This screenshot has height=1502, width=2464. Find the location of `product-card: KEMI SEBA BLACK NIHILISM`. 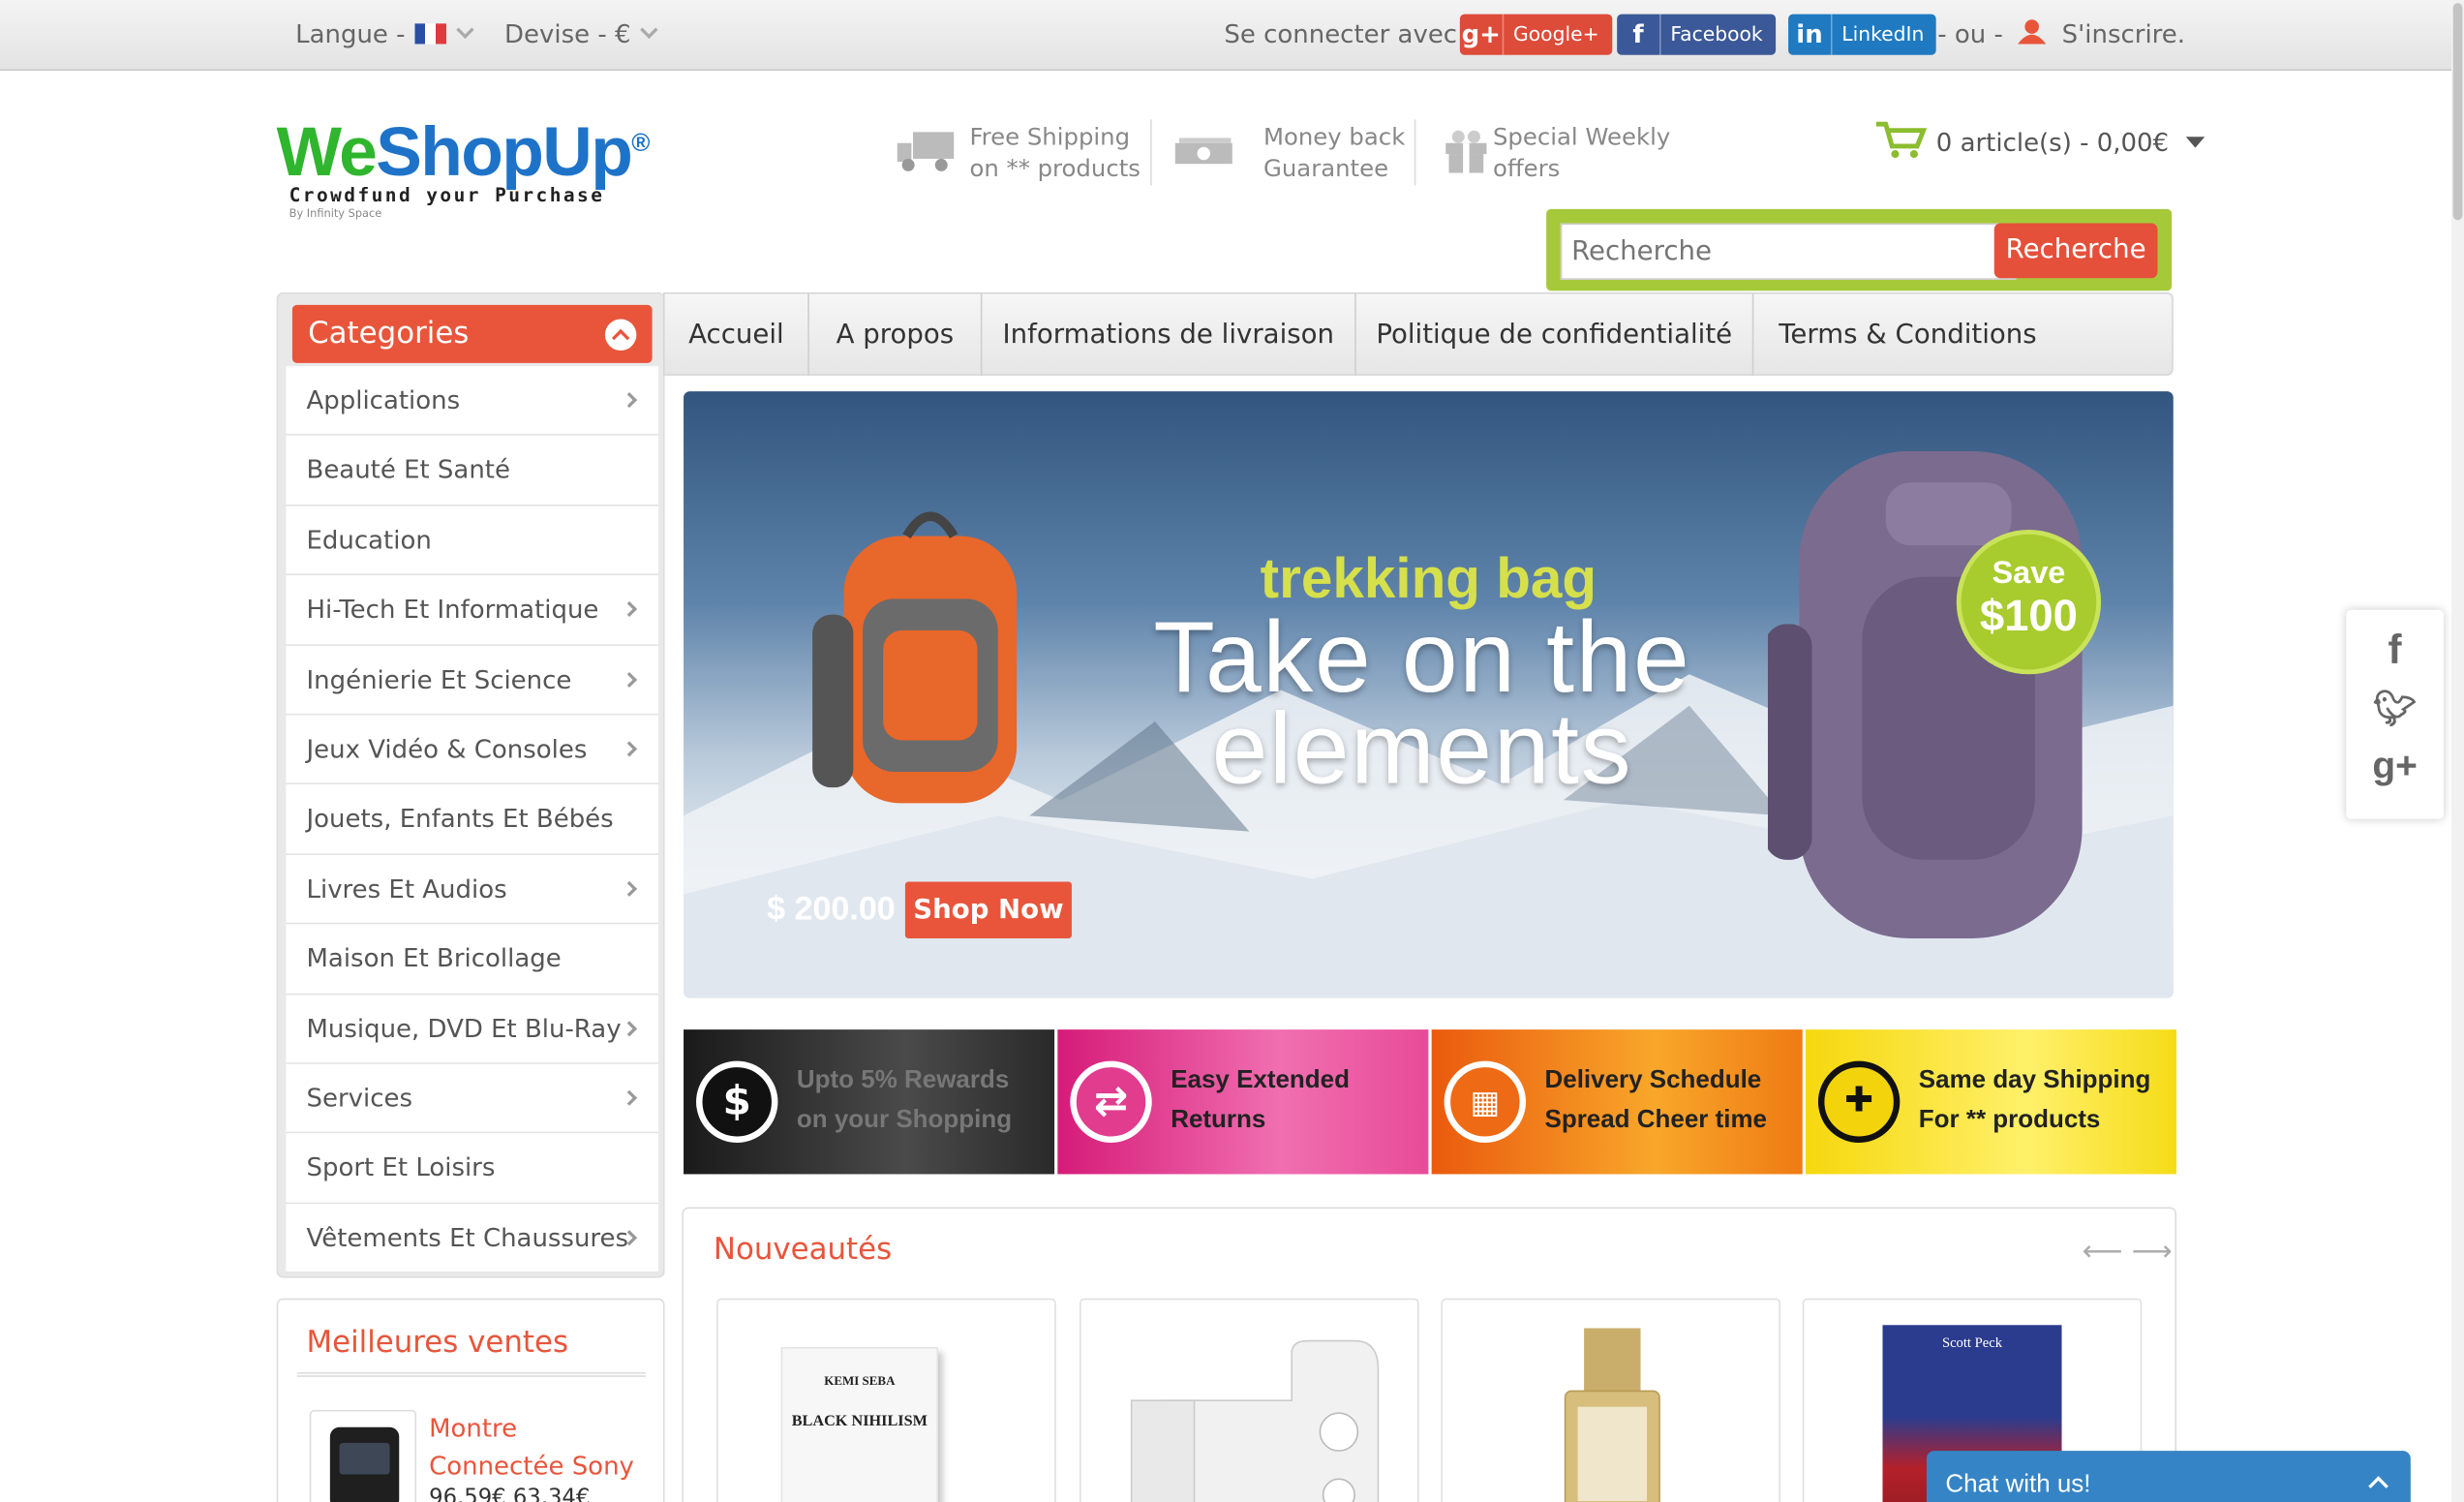

product-card: KEMI SEBA BLACK NIHILISM is located at coordinates (886, 1400).